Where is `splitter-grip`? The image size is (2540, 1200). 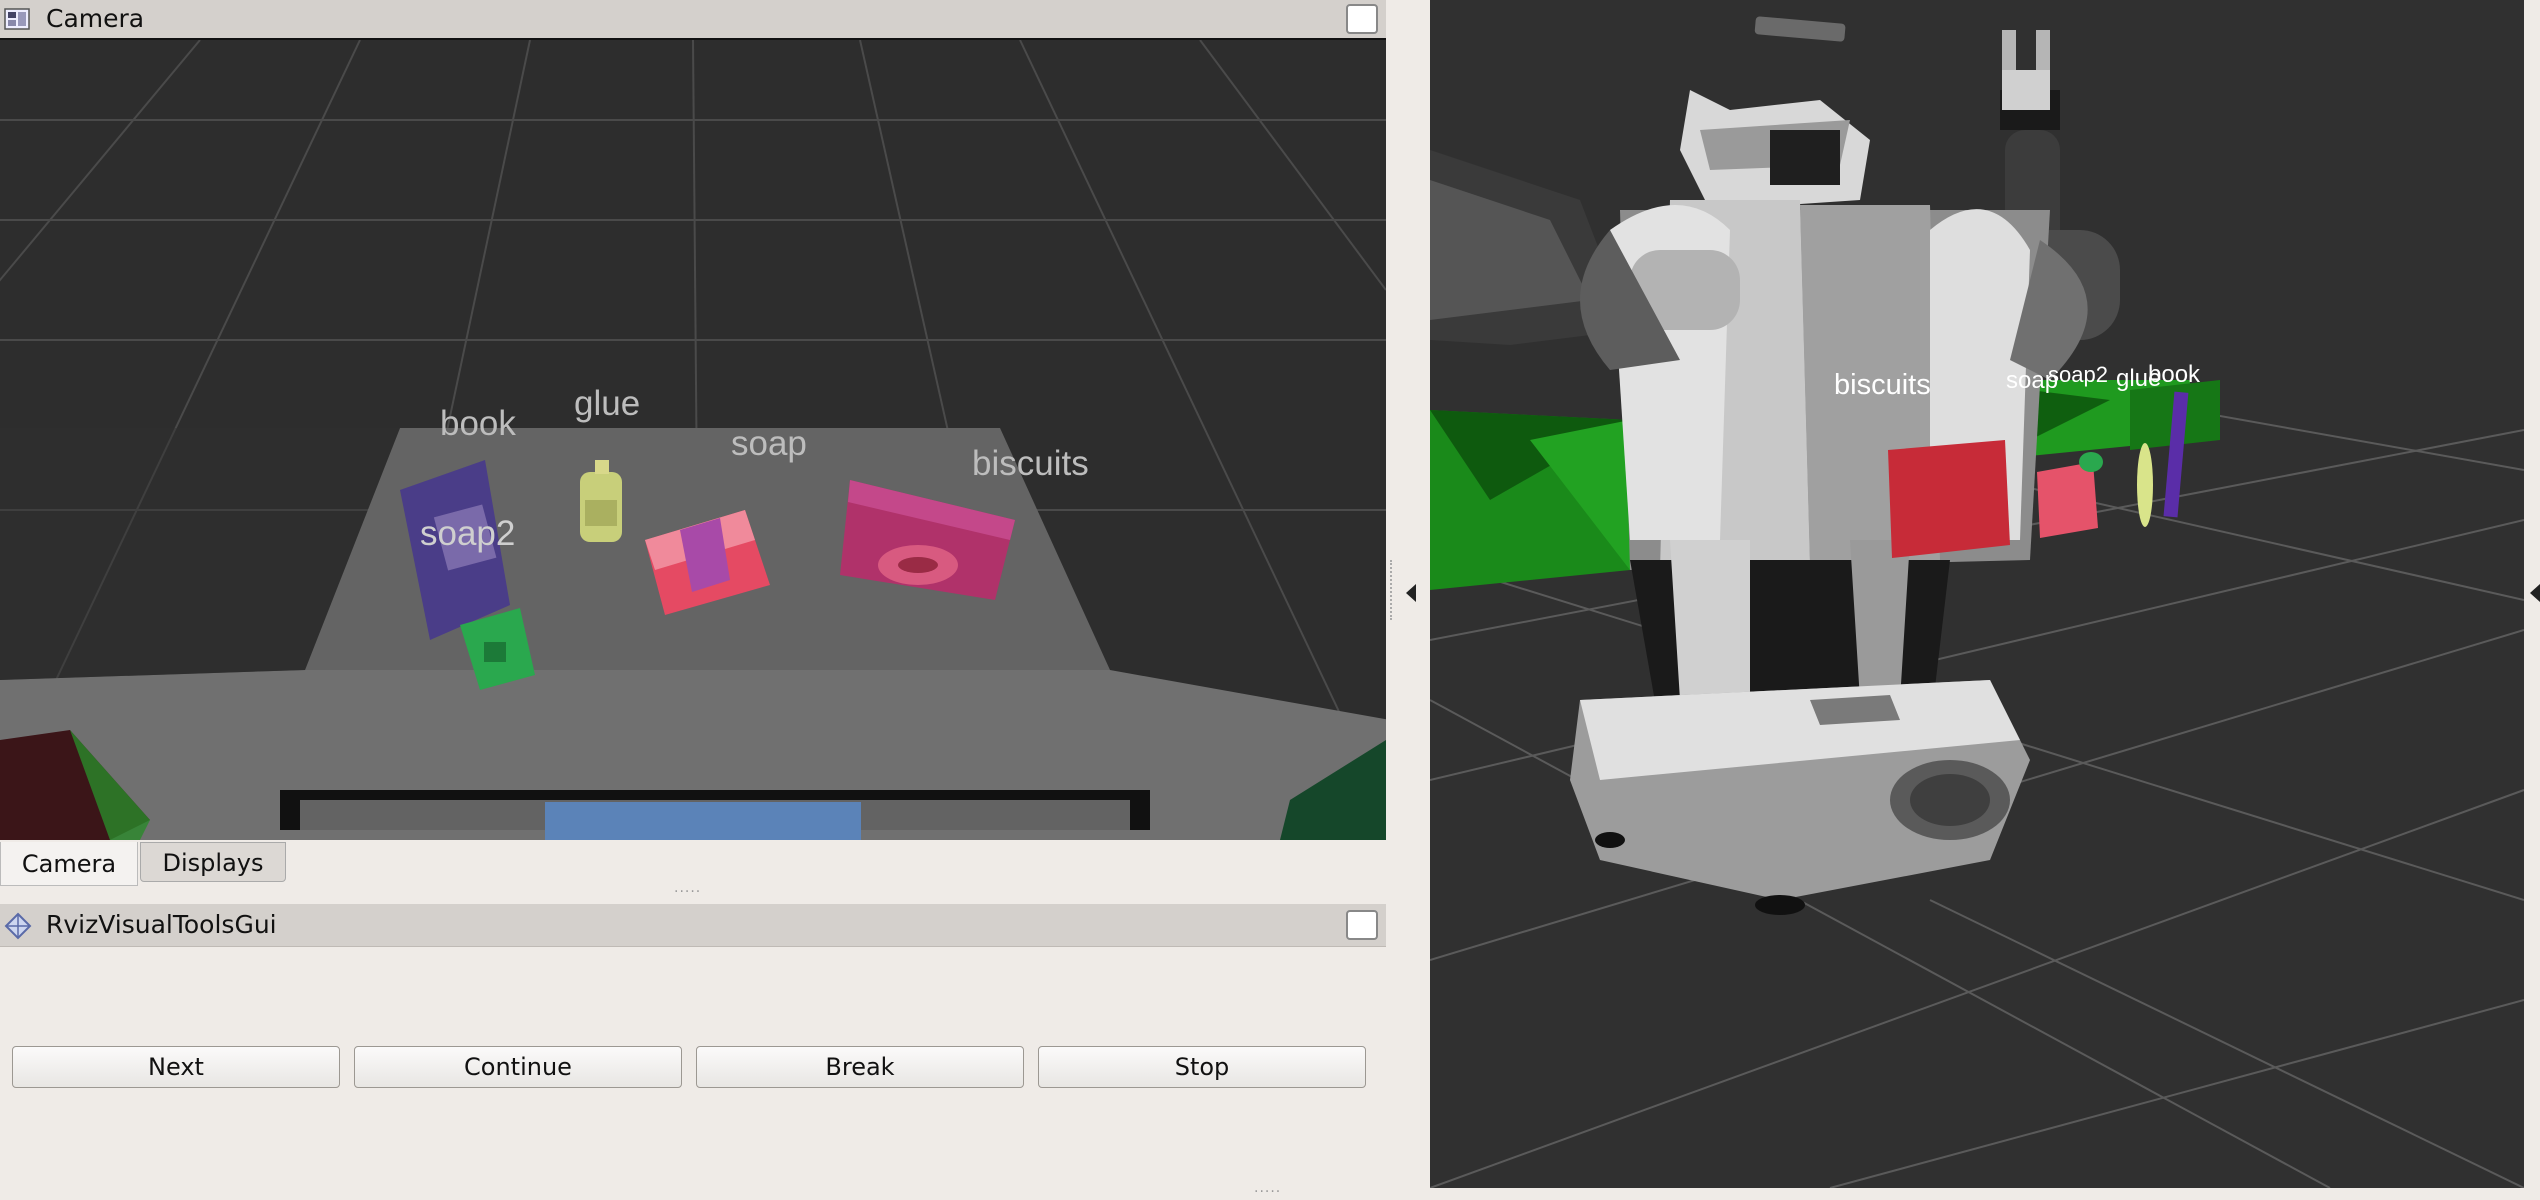
splitter-grip is located at coordinates (1392, 590).